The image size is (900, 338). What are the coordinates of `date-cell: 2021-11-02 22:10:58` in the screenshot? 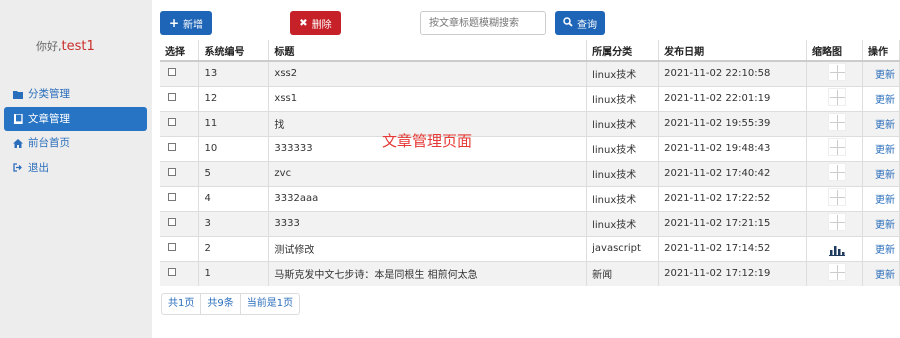 It's located at (732, 73).